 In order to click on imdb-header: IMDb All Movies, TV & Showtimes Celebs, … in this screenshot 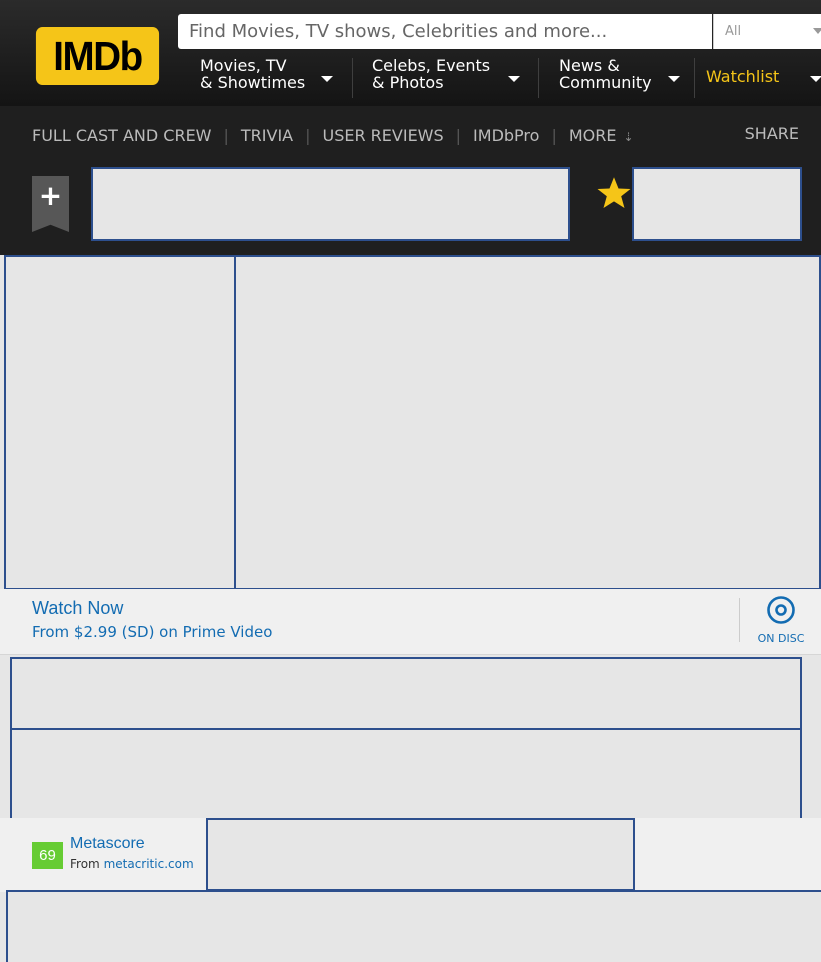, I will do `click(410, 53)`.